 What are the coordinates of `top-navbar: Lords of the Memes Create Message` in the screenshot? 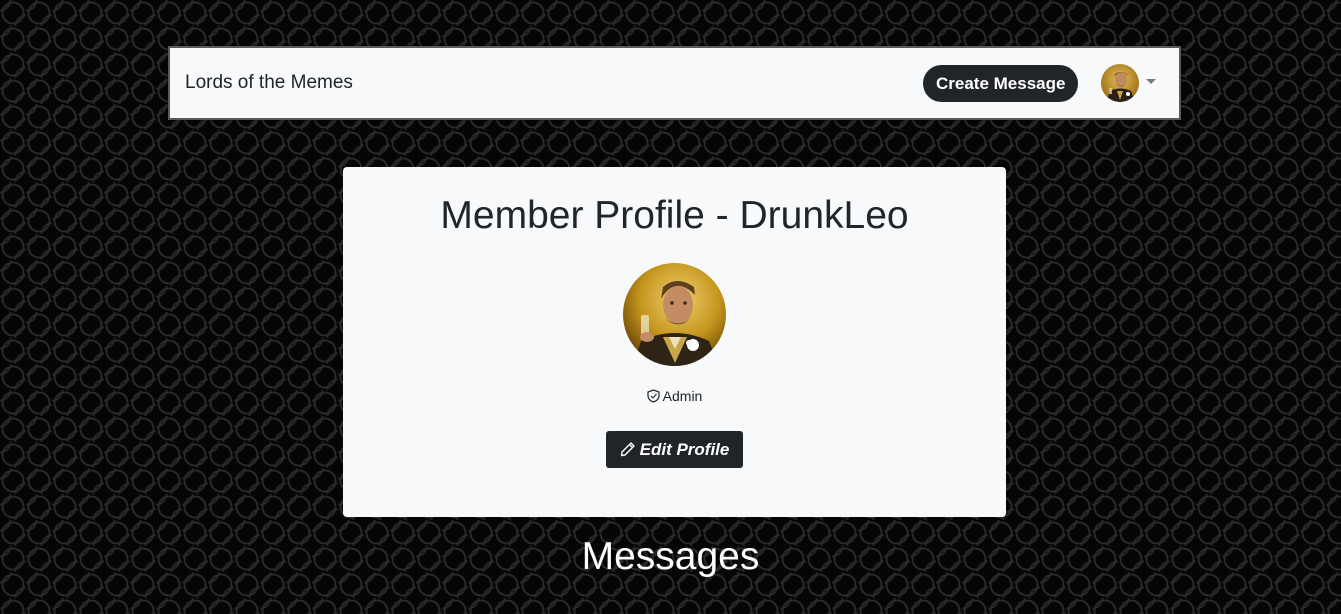 It's located at (674, 83).